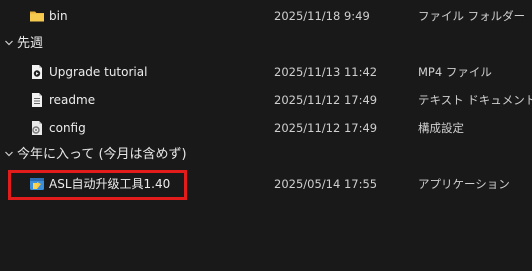 This screenshot has width=532, height=271. What do you see at coordinates (37, 16) in the screenshot?
I see `folder-icon` at bounding box center [37, 16].